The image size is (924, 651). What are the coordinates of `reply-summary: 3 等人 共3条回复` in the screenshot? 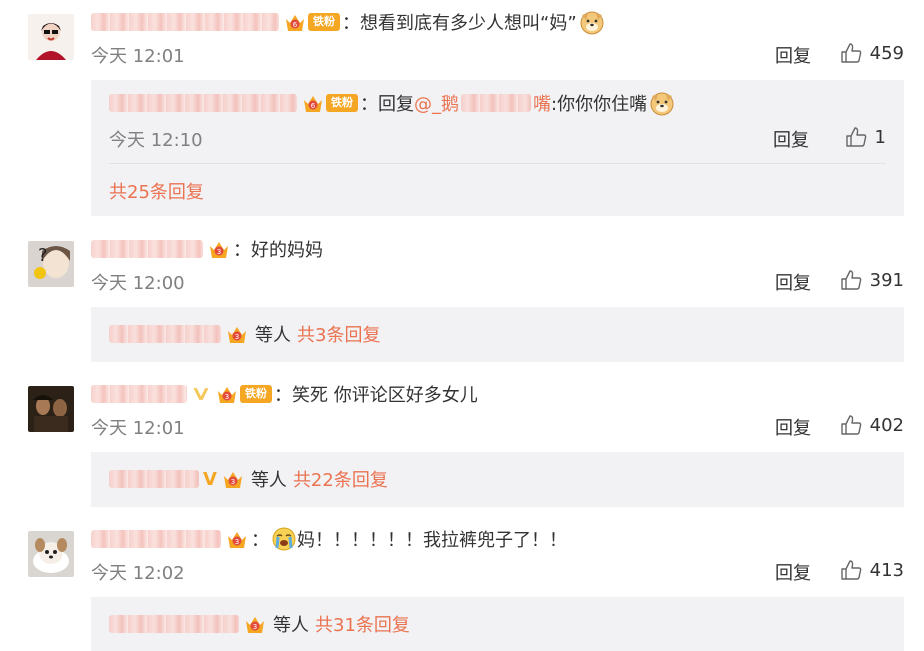 It's located at (244, 334).